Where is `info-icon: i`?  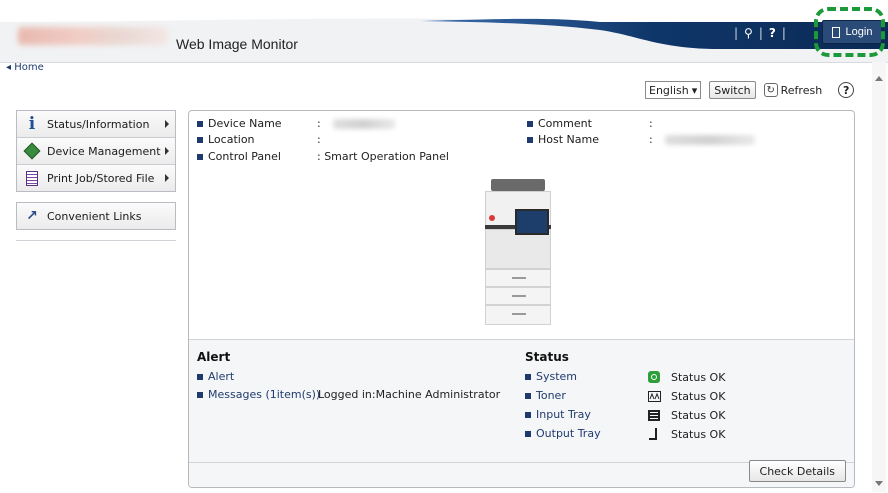
info-icon: i is located at coordinates (32, 124).